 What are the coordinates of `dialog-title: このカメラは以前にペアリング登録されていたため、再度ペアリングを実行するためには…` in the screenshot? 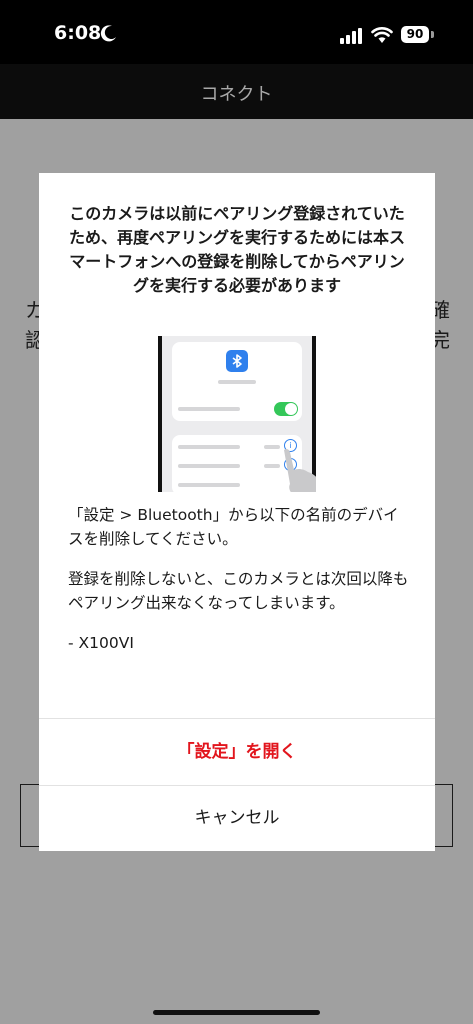 It's located at (236, 249).